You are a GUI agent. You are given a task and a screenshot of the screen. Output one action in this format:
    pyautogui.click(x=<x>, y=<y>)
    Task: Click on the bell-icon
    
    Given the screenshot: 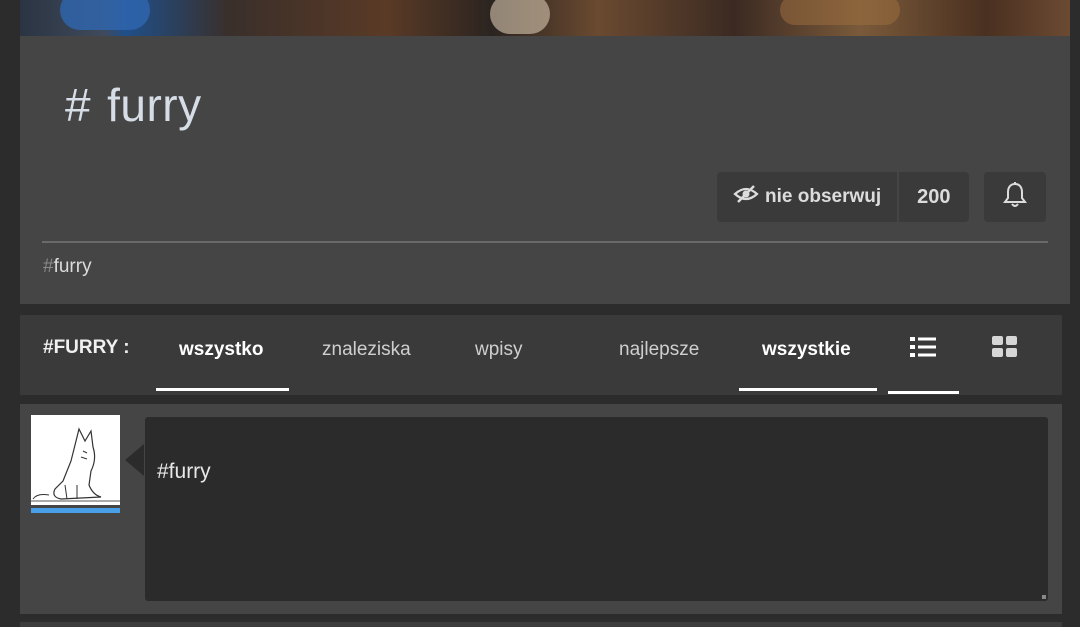 What is the action you would take?
    pyautogui.click(x=1015, y=197)
    